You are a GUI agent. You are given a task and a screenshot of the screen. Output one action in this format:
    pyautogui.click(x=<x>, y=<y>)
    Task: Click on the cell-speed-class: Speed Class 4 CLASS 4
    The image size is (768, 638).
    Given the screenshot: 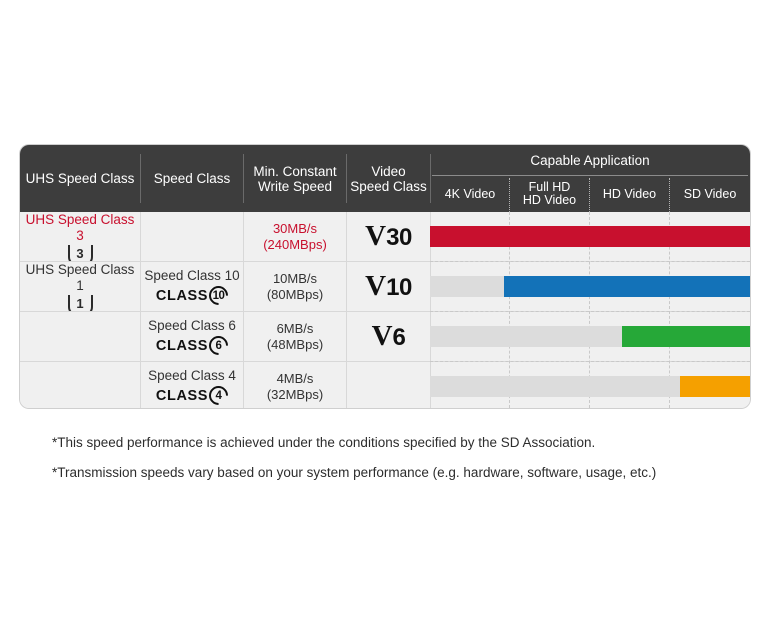 What is the action you would take?
    pyautogui.click(x=192, y=385)
    